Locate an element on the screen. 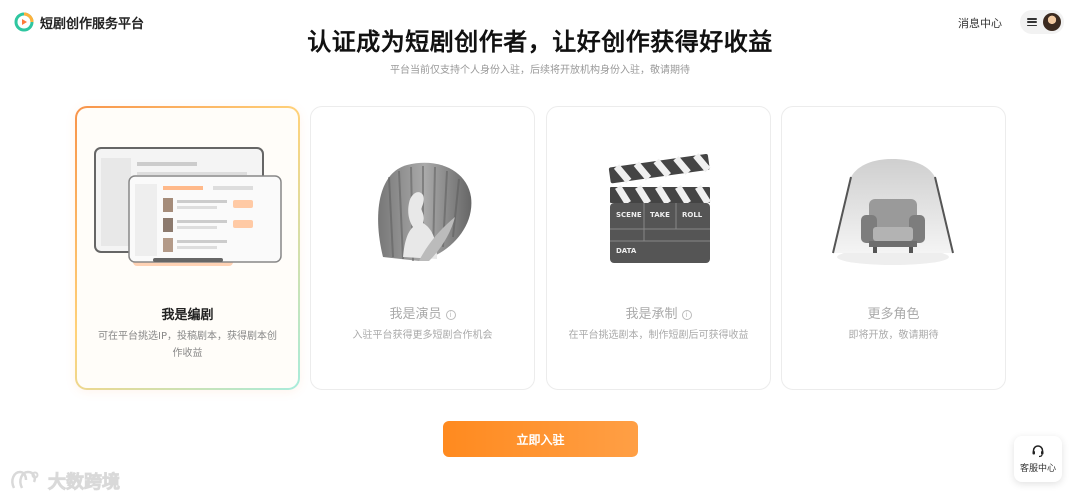  role-card-screenwriter: 我是编剧 可在平台挑选IP，投稿剧本，获得剧本创作收益 is located at coordinates (187, 248).